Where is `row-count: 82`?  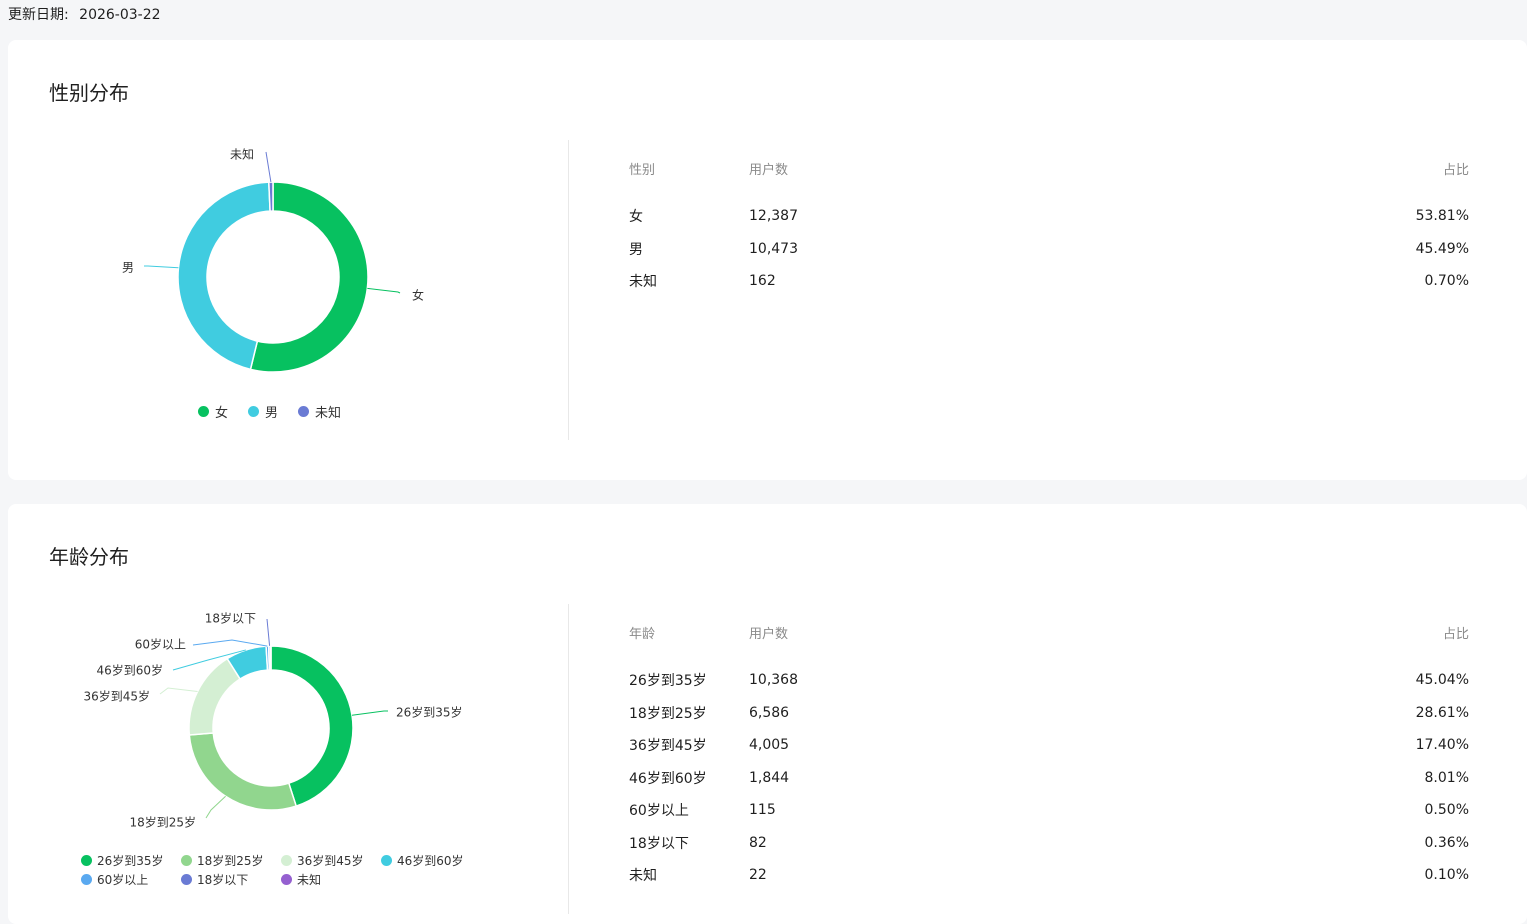
row-count: 82 is located at coordinates (849, 843).